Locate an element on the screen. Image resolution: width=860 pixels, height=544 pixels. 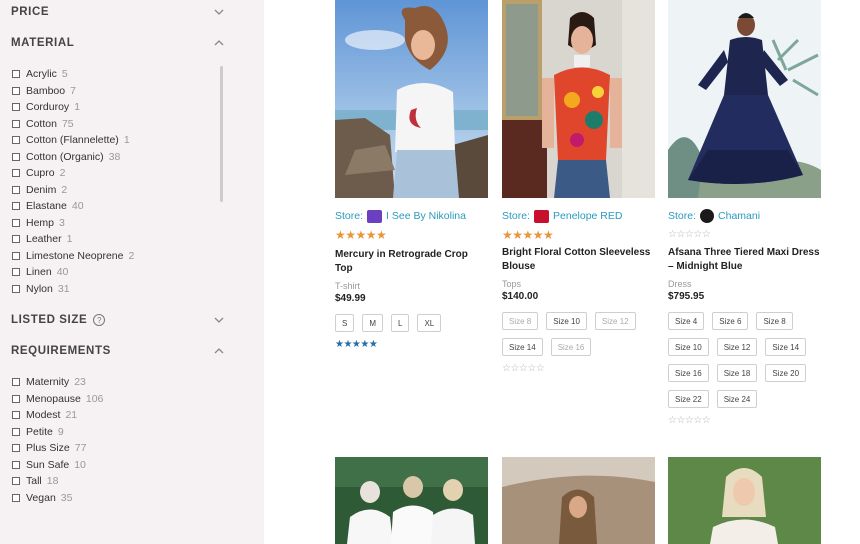
material-option: Bamboo 7 is located at coordinates (114, 91).